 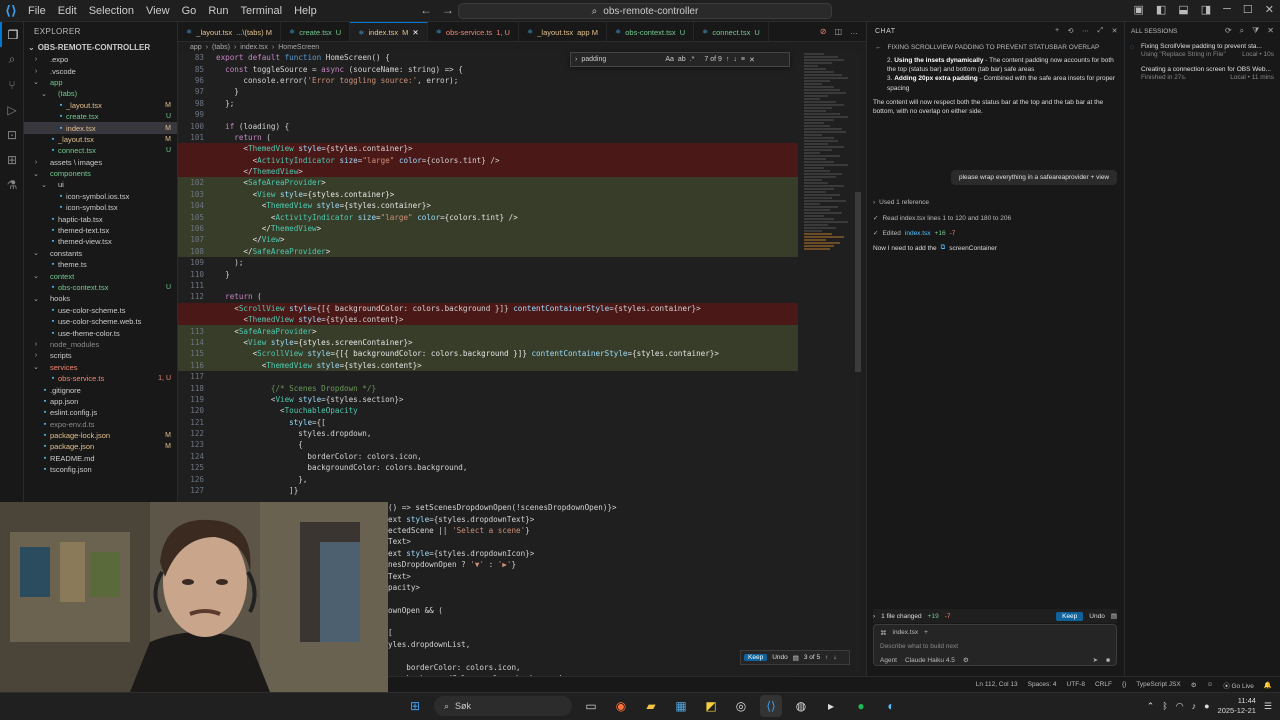 I want to click on file-item: ▪ expo-env.d.ts, so click(x=100, y=424).